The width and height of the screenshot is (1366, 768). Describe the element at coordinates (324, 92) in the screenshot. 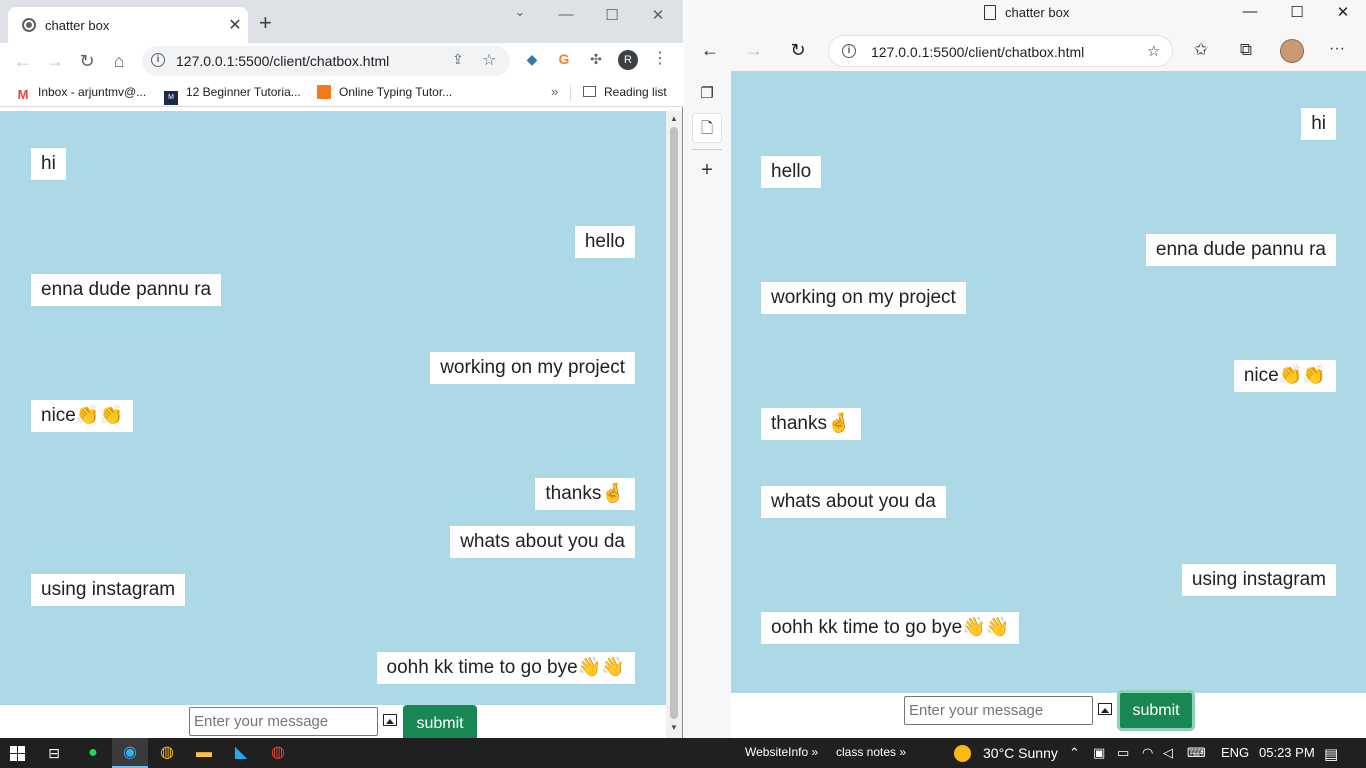

I see `typing-tutor-icon` at that location.